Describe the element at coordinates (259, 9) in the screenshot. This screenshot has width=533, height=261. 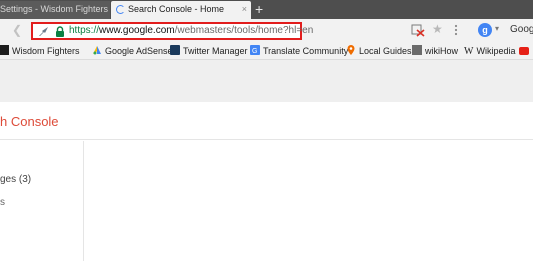
I see `new-tab-button: +` at that location.